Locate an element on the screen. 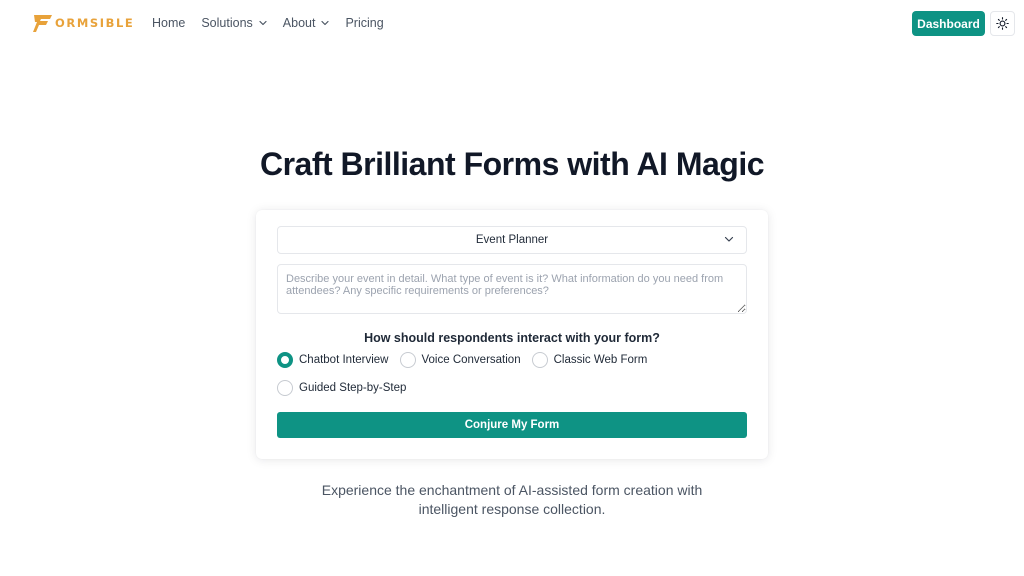 This screenshot has width=1024, height=576. nav-item-label: Pricing is located at coordinates (364, 23).